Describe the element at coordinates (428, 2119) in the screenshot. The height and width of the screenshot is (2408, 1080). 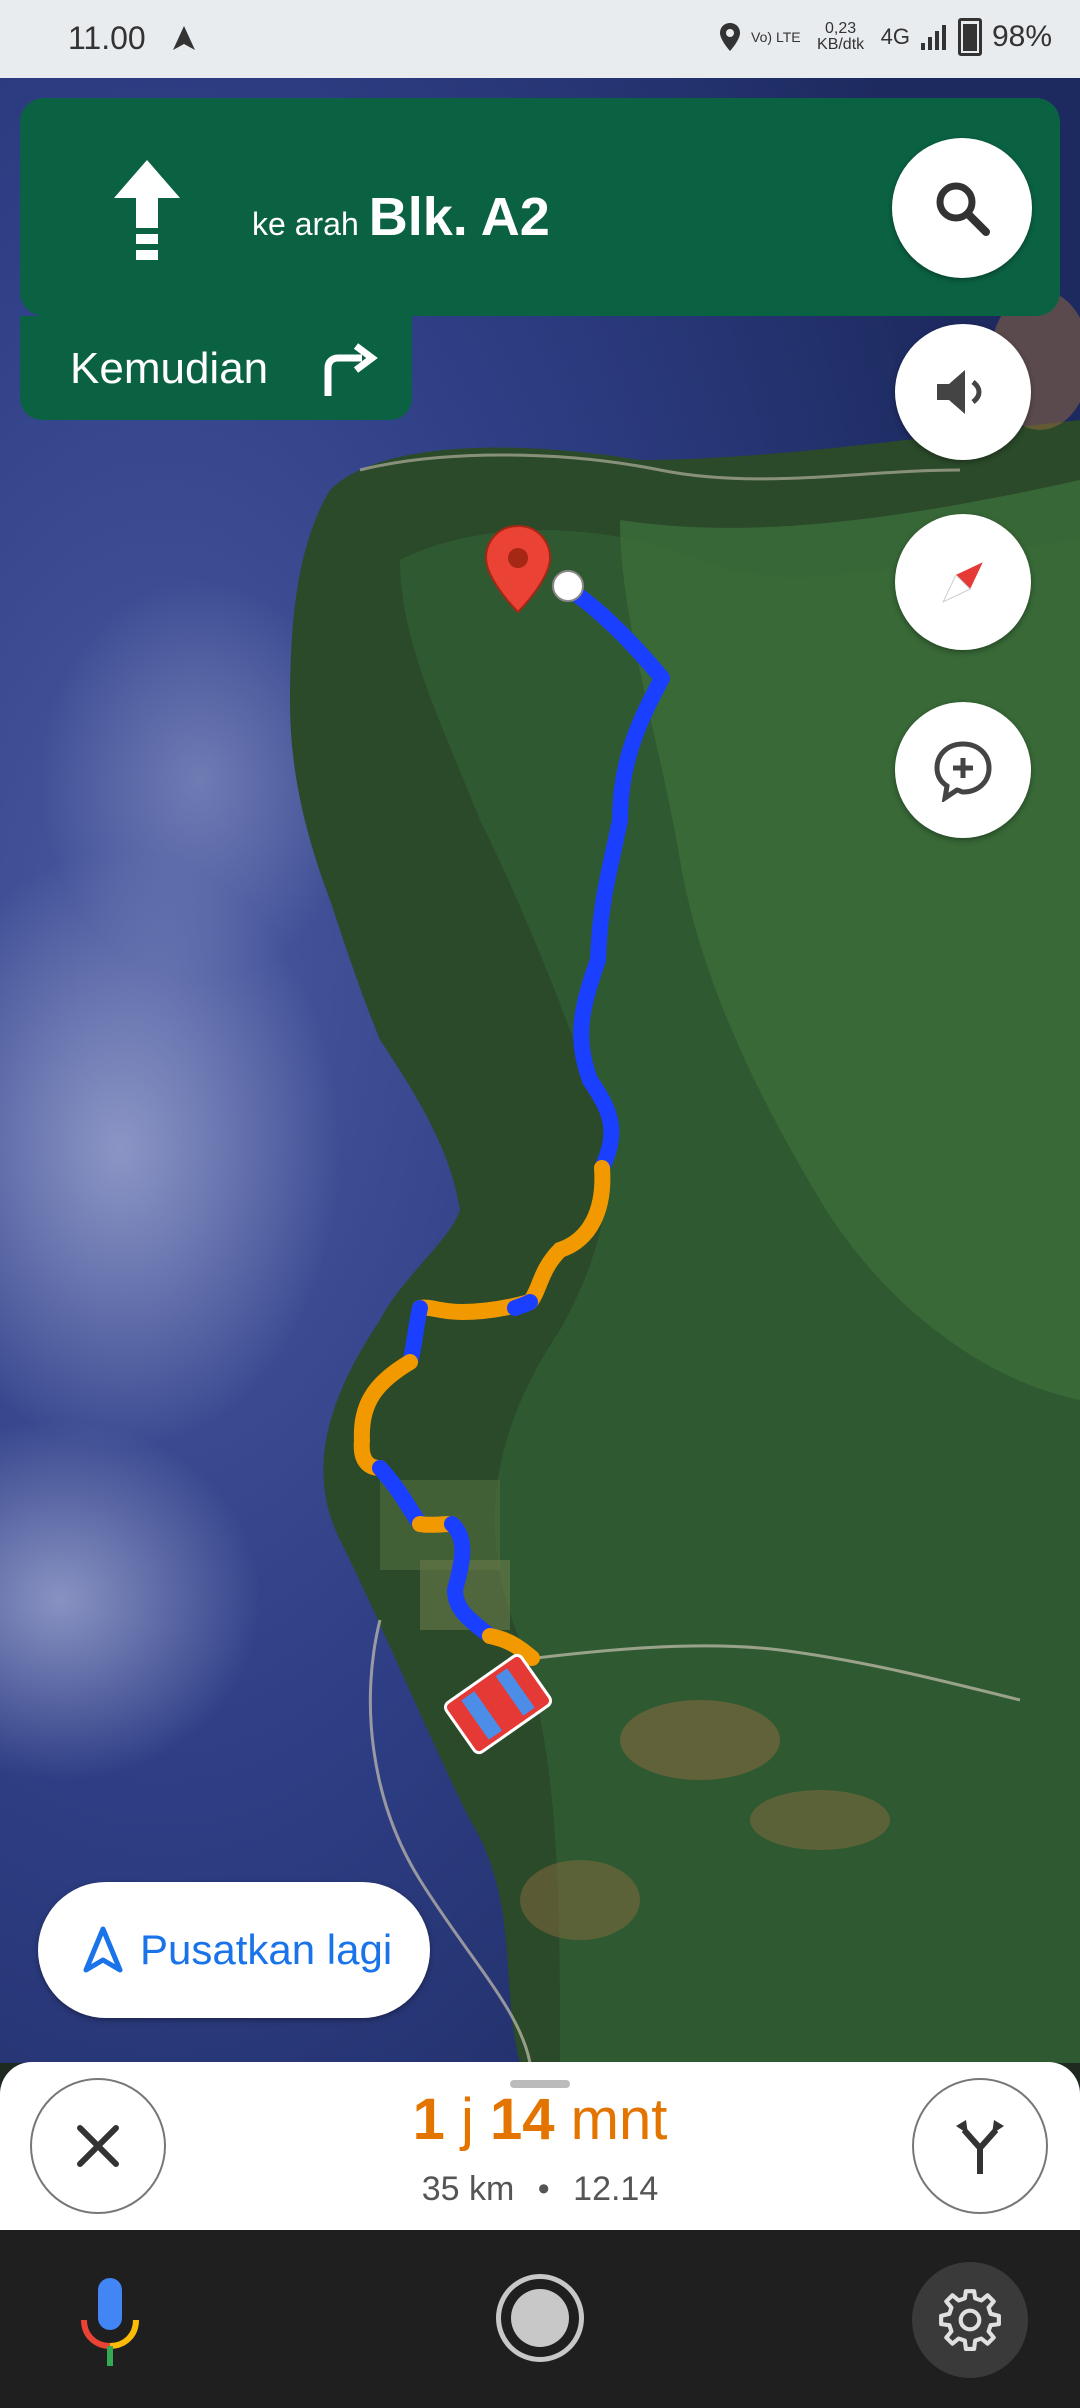
I see `eta-hours: 1` at that location.